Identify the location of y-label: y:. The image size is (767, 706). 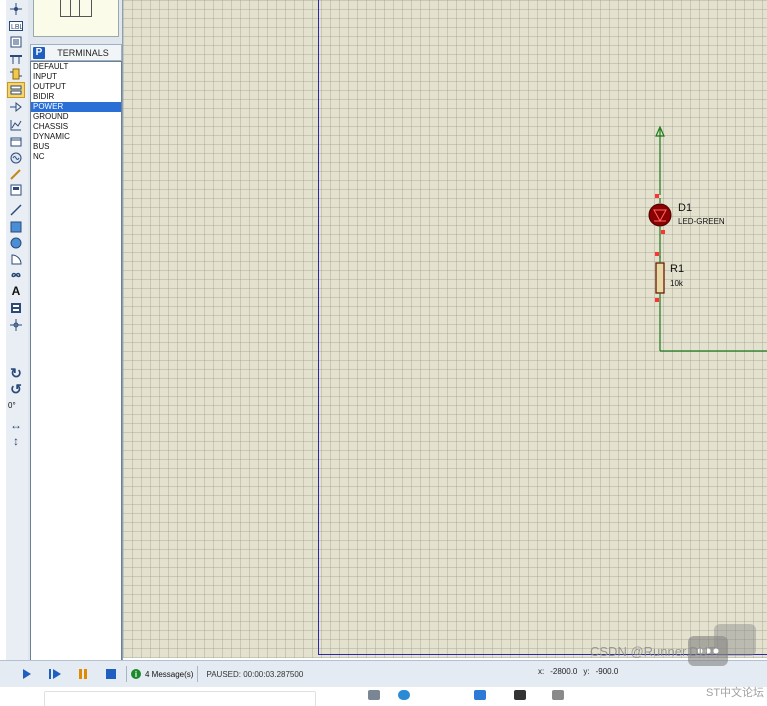
(586, 671).